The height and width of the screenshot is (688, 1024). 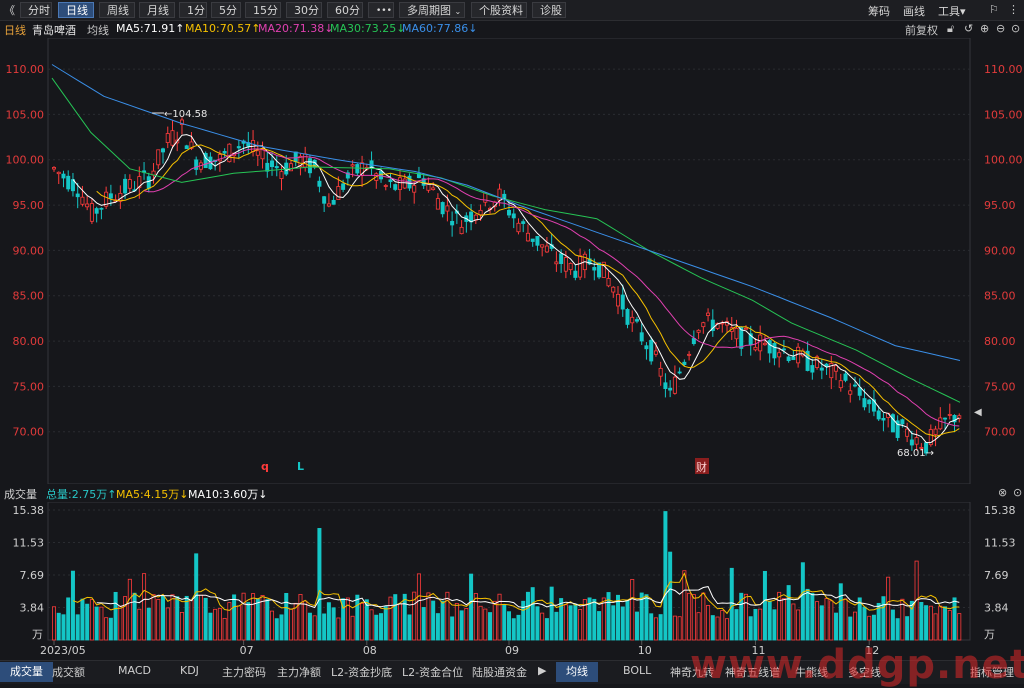 I want to click on tab-monthly: 月线, so click(x=157, y=10).